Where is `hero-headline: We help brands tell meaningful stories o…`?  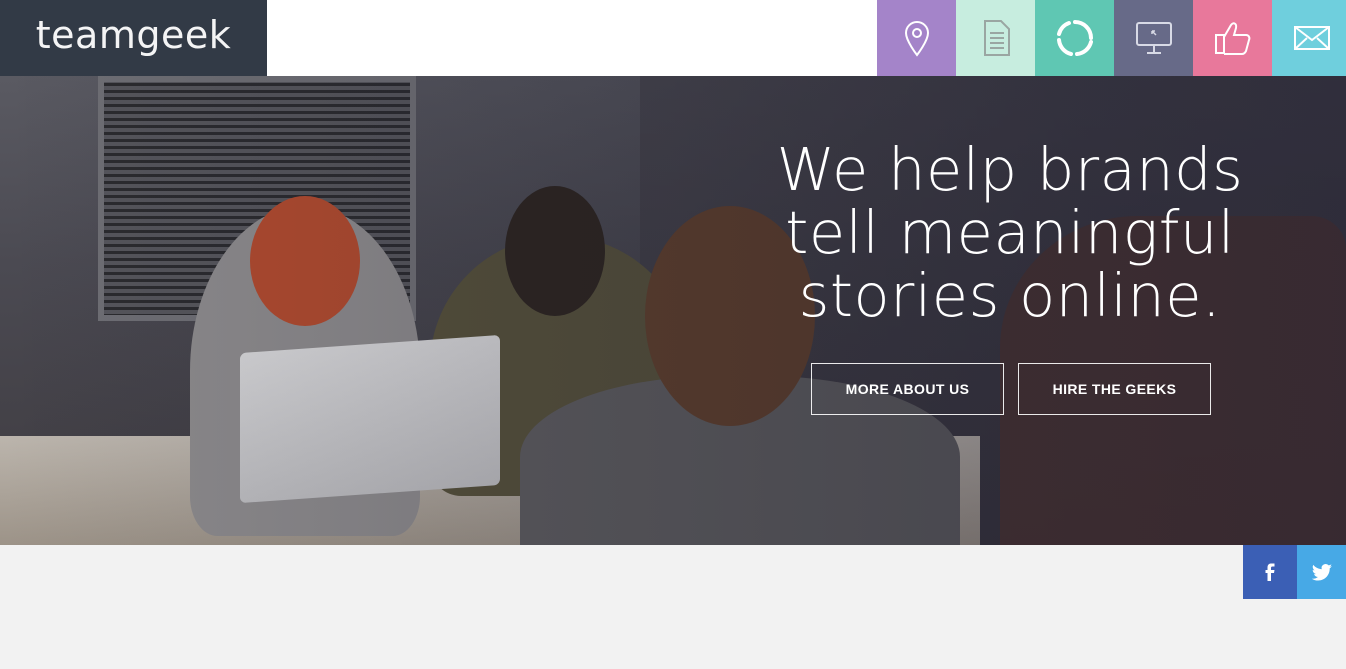
hero-headline: We help brands tell meaningful stories o… is located at coordinates (1010, 232).